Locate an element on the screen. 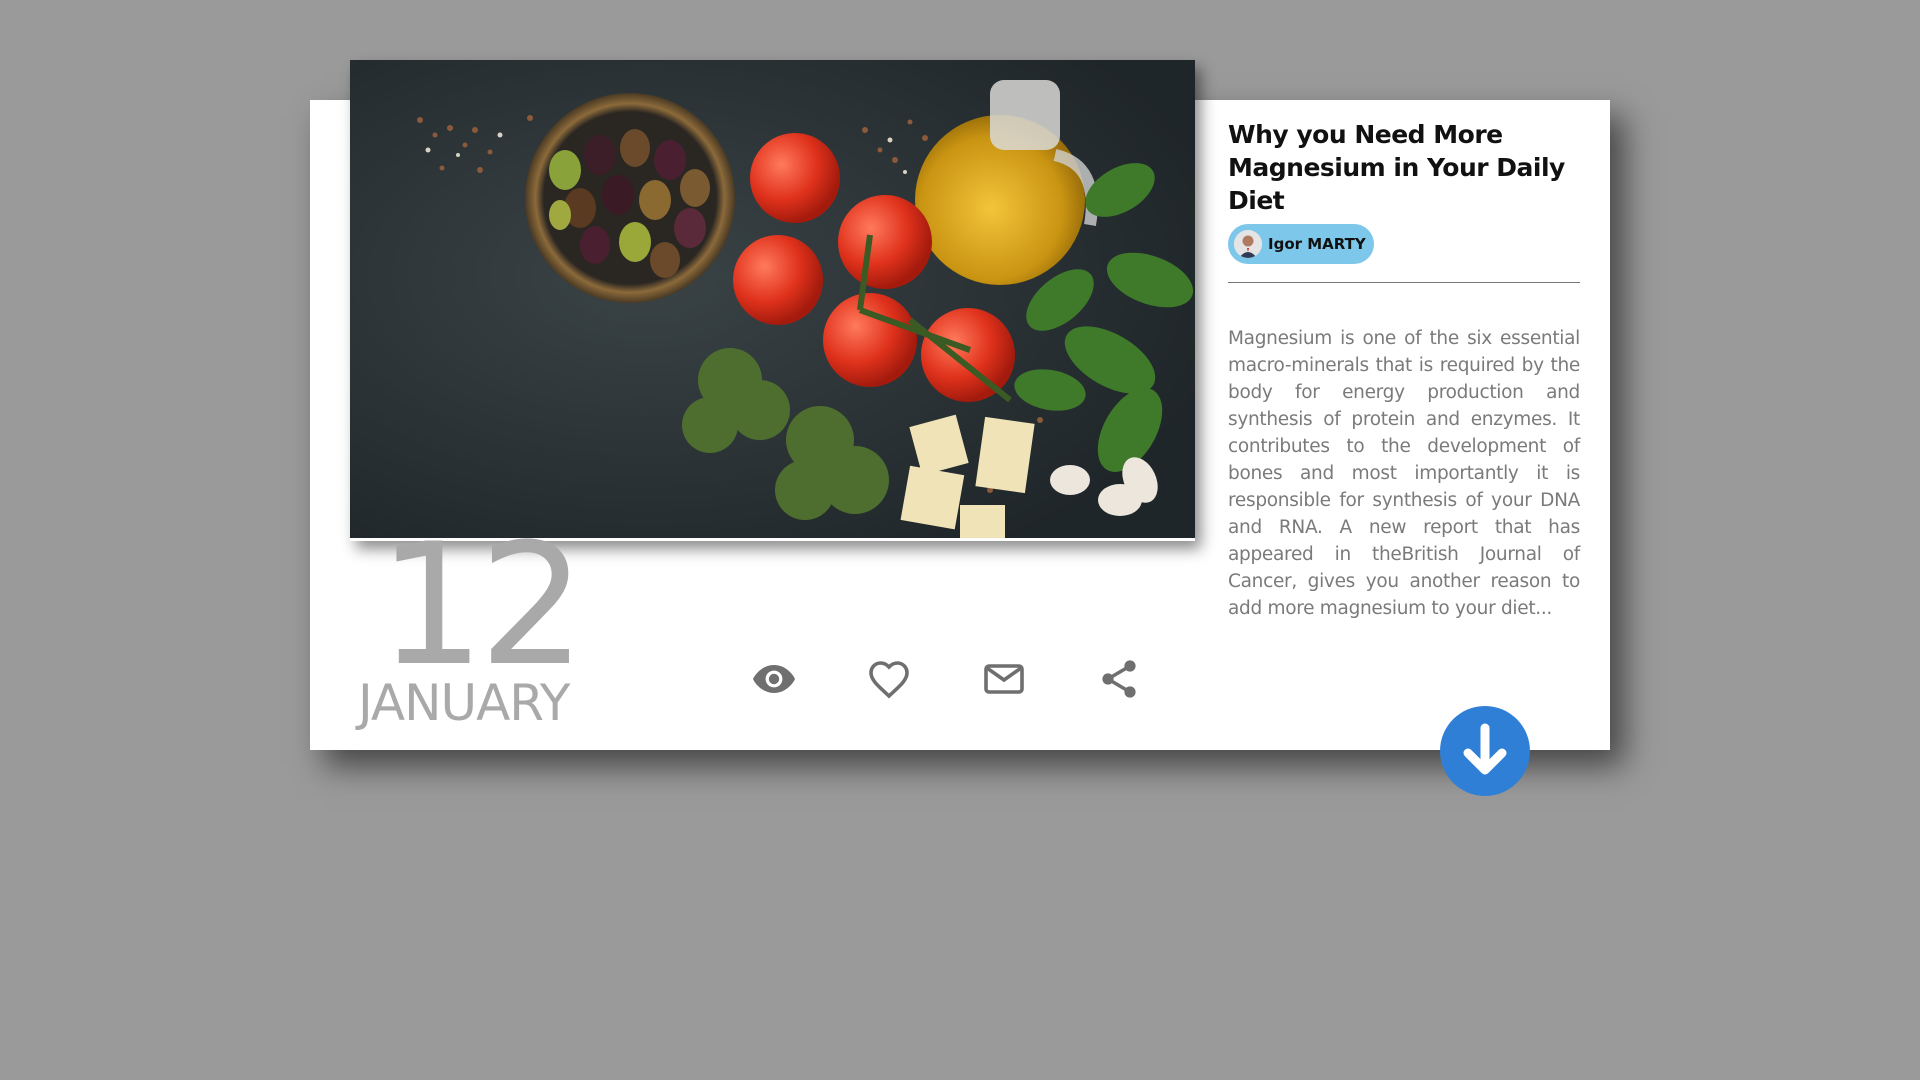 The image size is (1920, 1080). eye-icon is located at coordinates (774, 679).